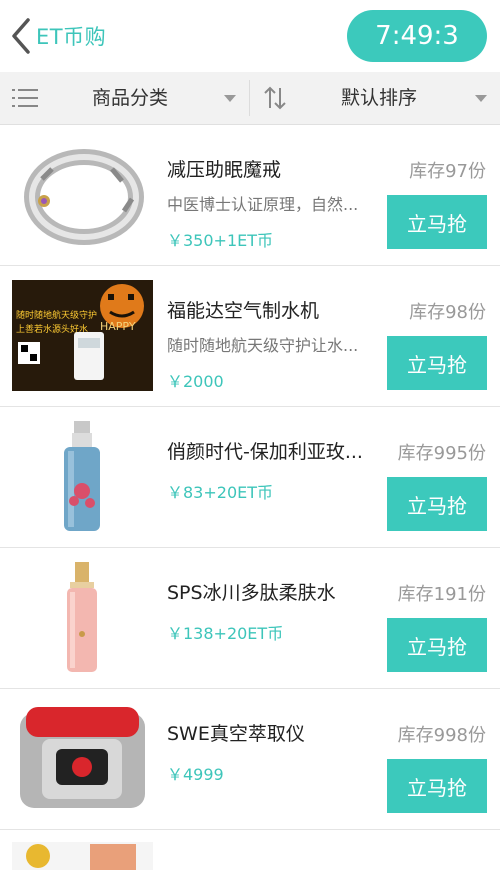 The height and width of the screenshot is (870, 500). I want to click on sort-button: 默认排序, so click(375, 98).